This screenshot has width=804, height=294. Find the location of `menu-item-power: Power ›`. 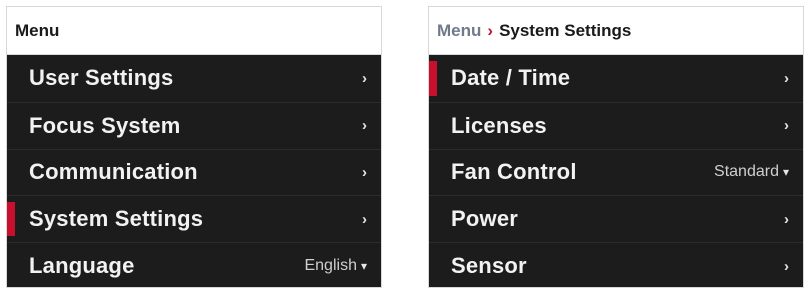

menu-item-power: Power › is located at coordinates (616, 218).